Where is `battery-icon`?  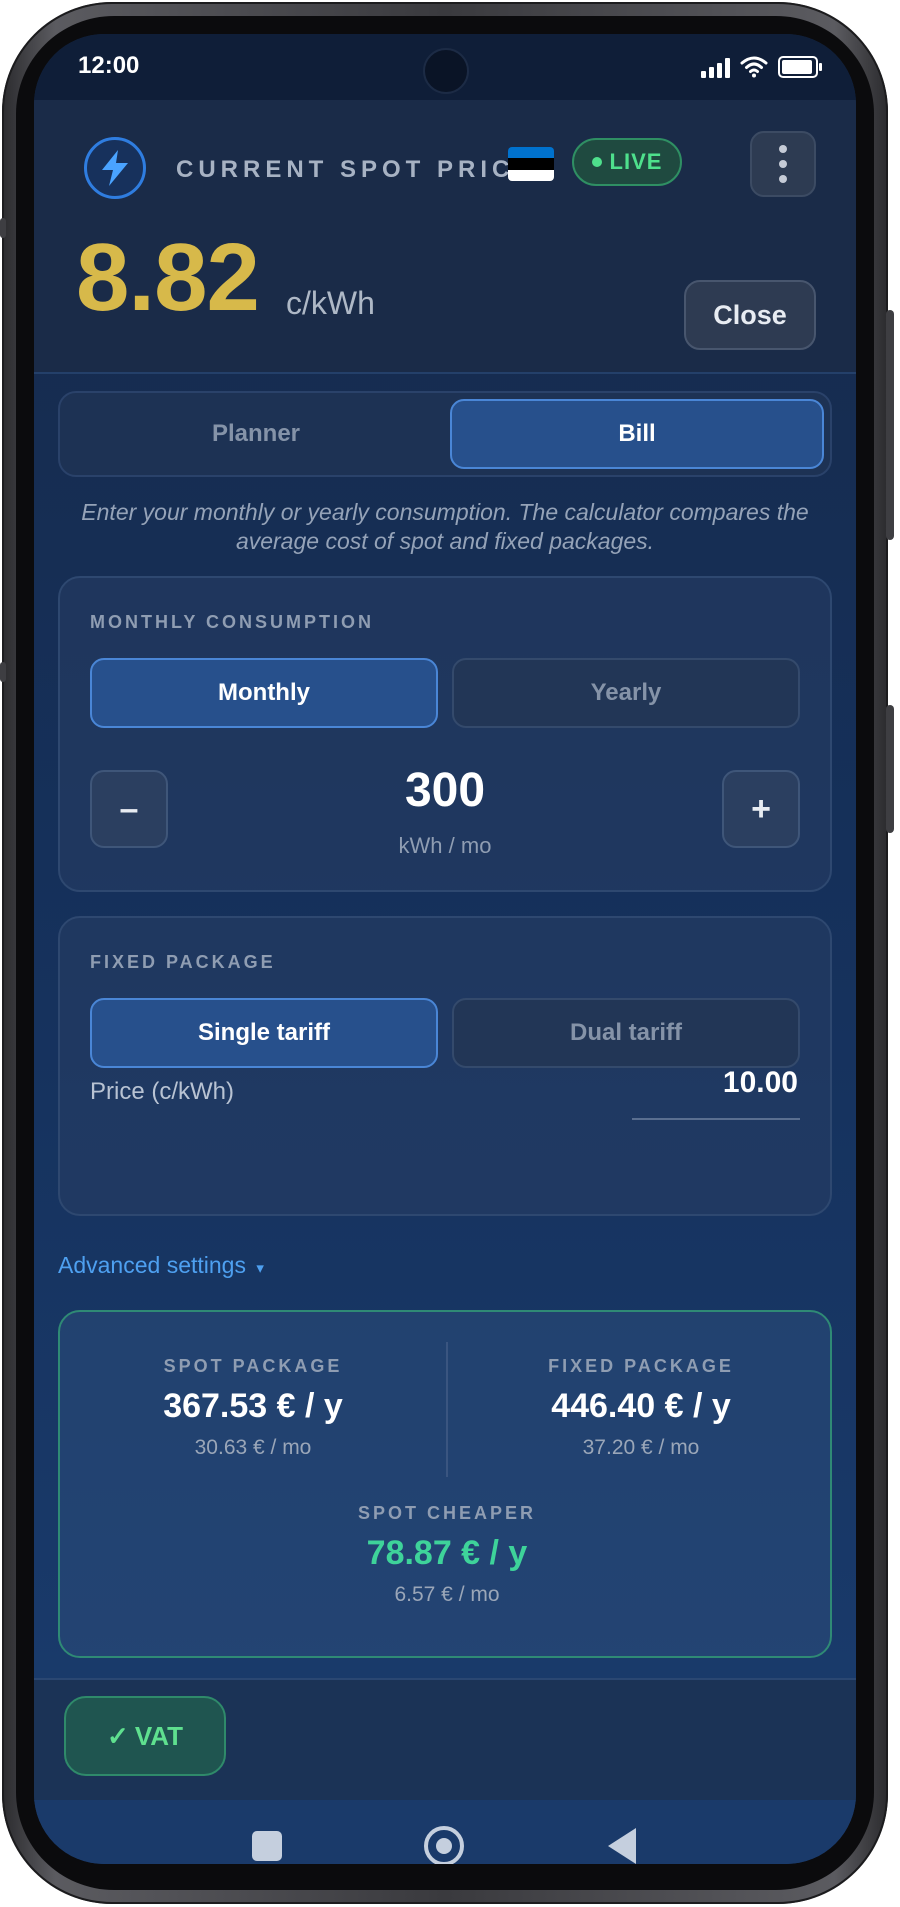 battery-icon is located at coordinates (800, 67).